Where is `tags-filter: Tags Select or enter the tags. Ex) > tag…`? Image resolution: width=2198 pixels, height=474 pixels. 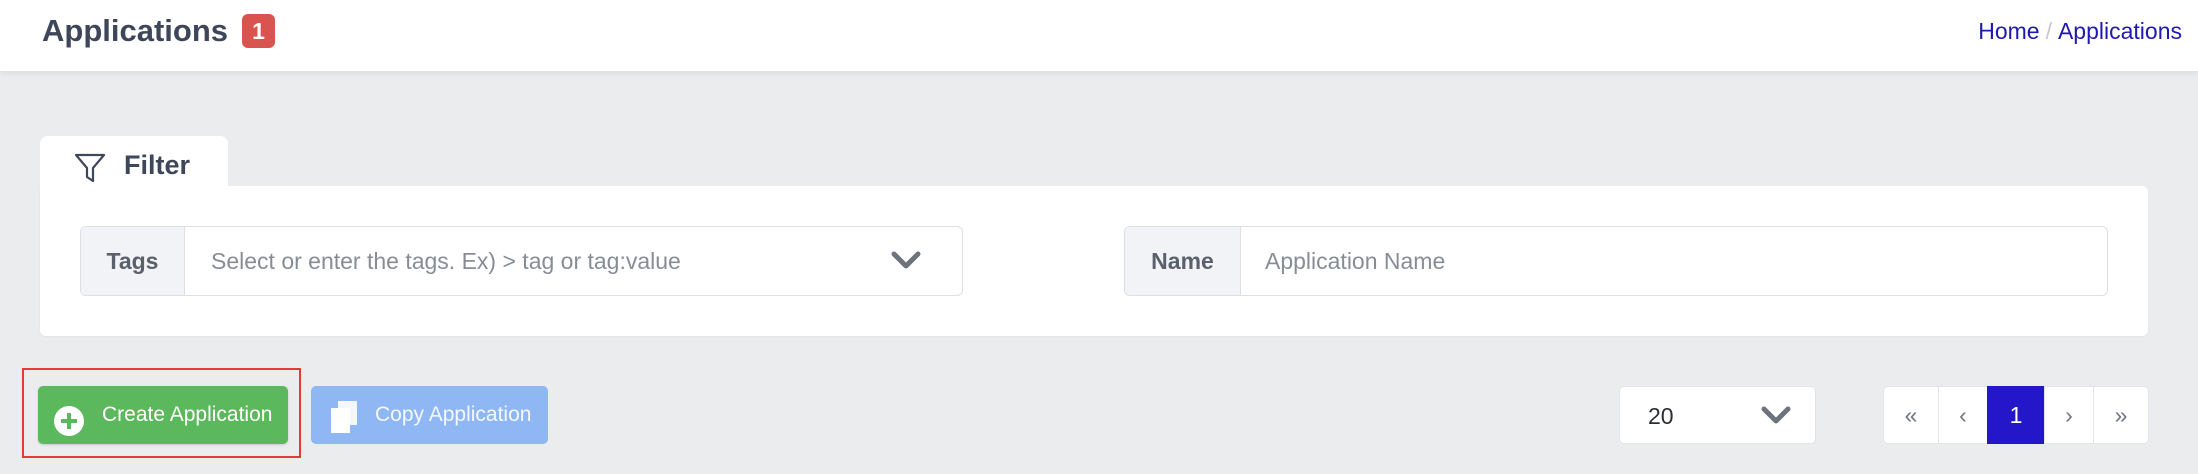
tags-filter: Tags Select or enter the tags. Ex) > tag… is located at coordinates (521, 261).